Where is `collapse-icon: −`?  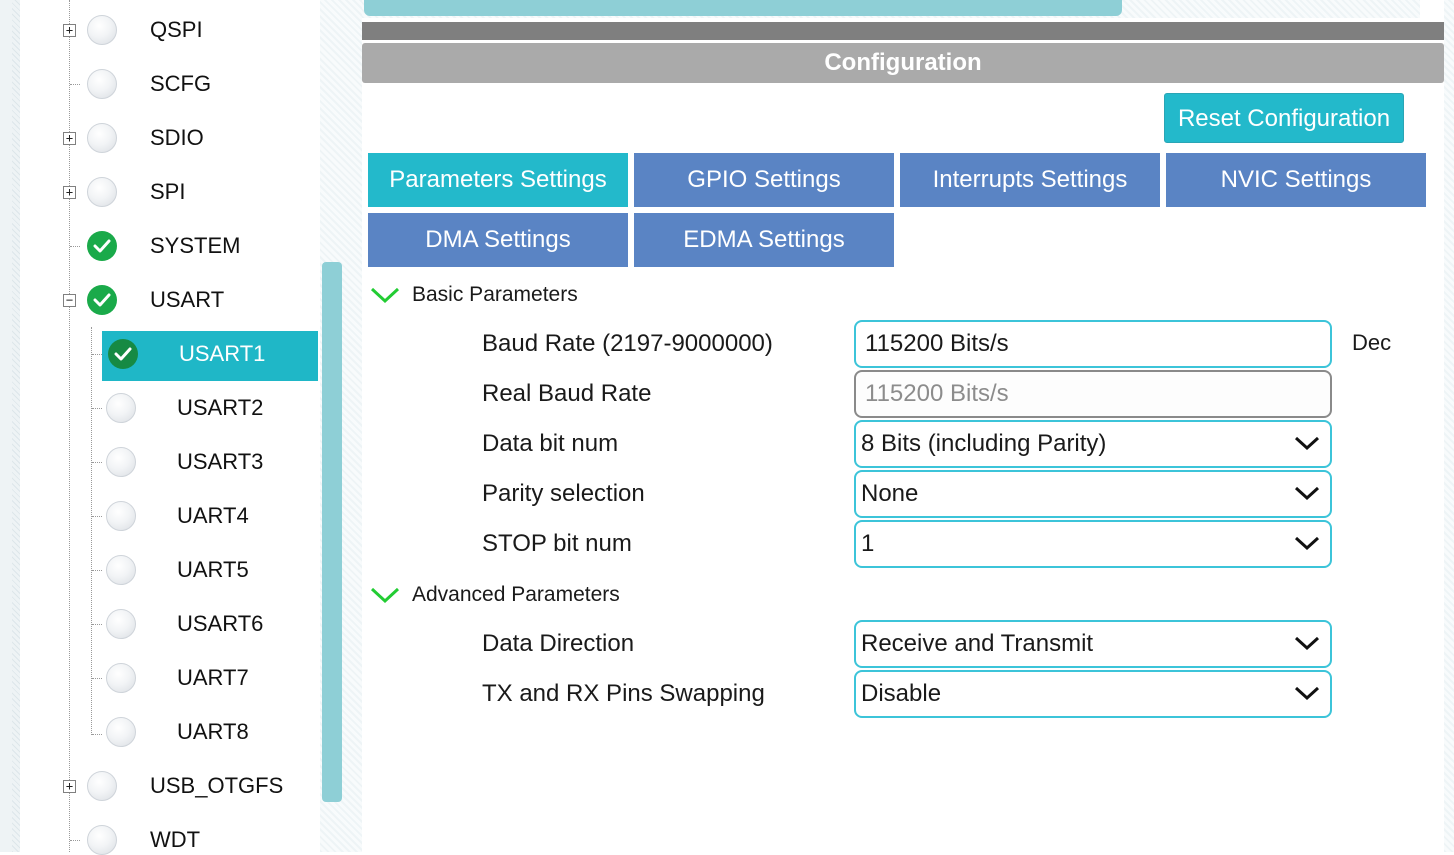
collapse-icon: − is located at coordinates (69, 300).